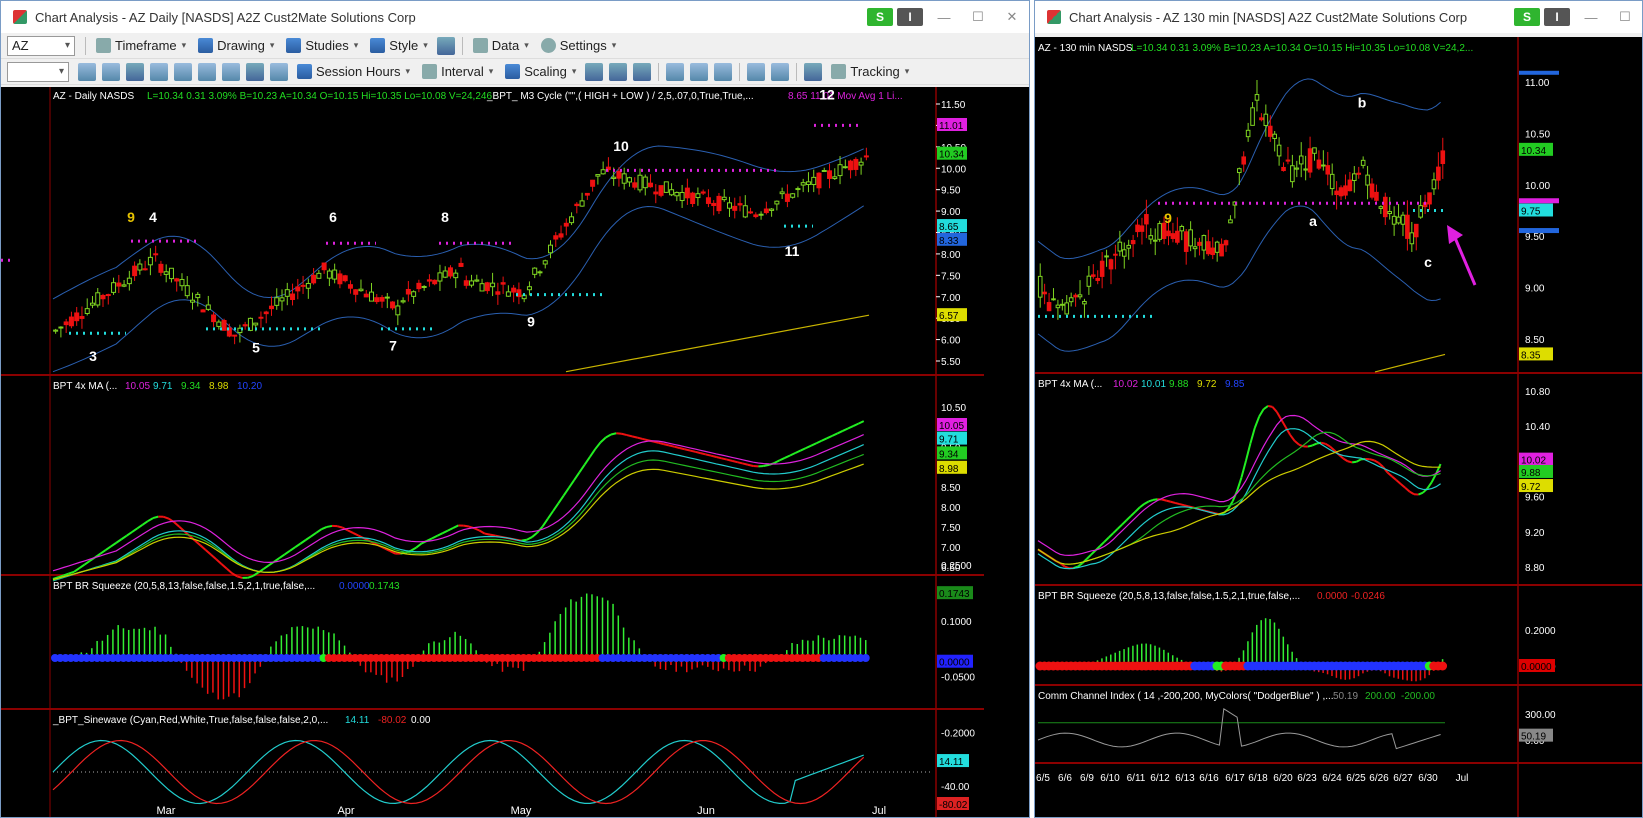 This screenshot has height=818, width=1643. What do you see at coordinates (462, 71) in the screenshot?
I see `interval-label: Interval` at bounding box center [462, 71].